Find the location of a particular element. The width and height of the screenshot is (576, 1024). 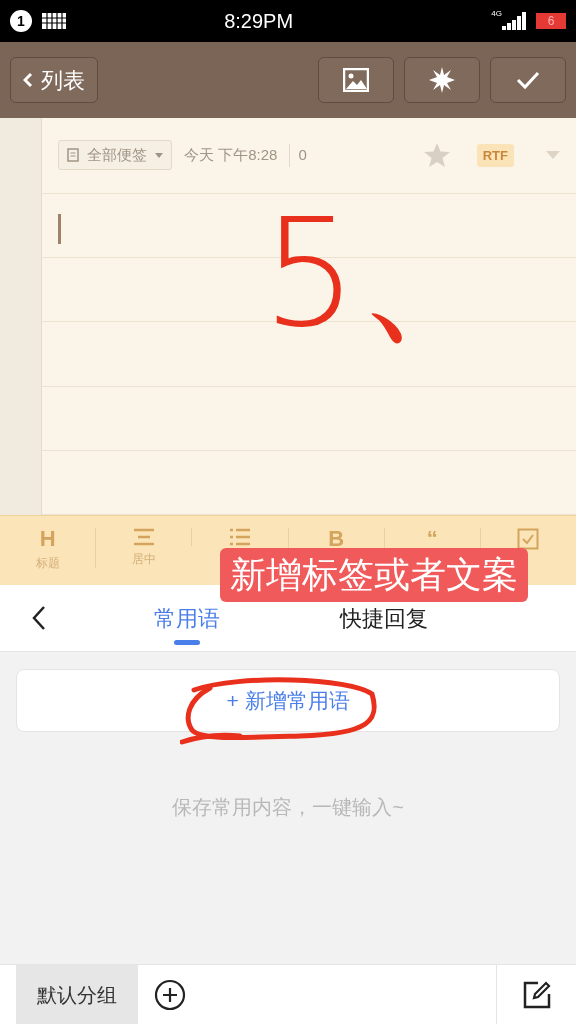

heading-button: H 标题 is located at coordinates (47, 550).